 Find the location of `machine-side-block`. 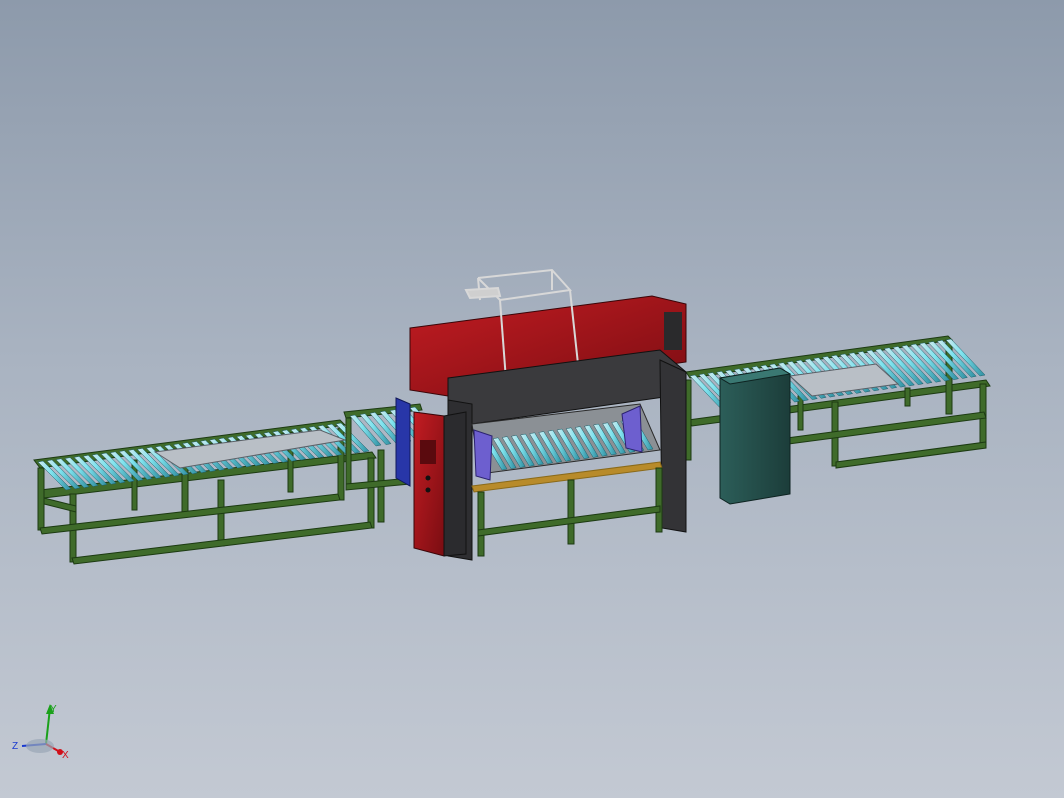

machine-side-block is located at coordinates (673, 331).